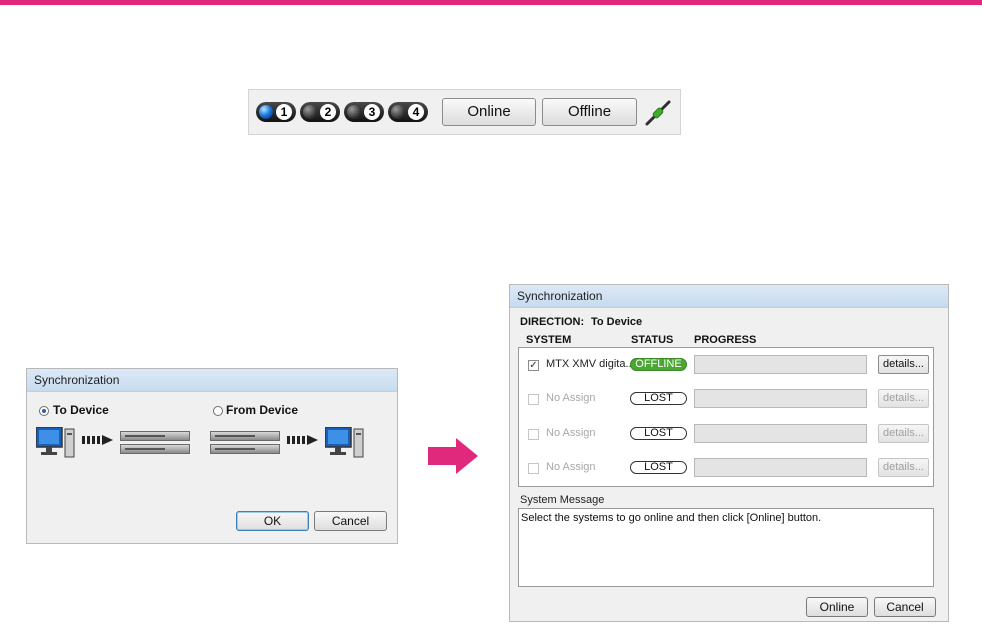 The width and height of the screenshot is (982, 624). Describe the element at coordinates (652, 340) in the screenshot. I see `col-status-header: STATUS` at that location.